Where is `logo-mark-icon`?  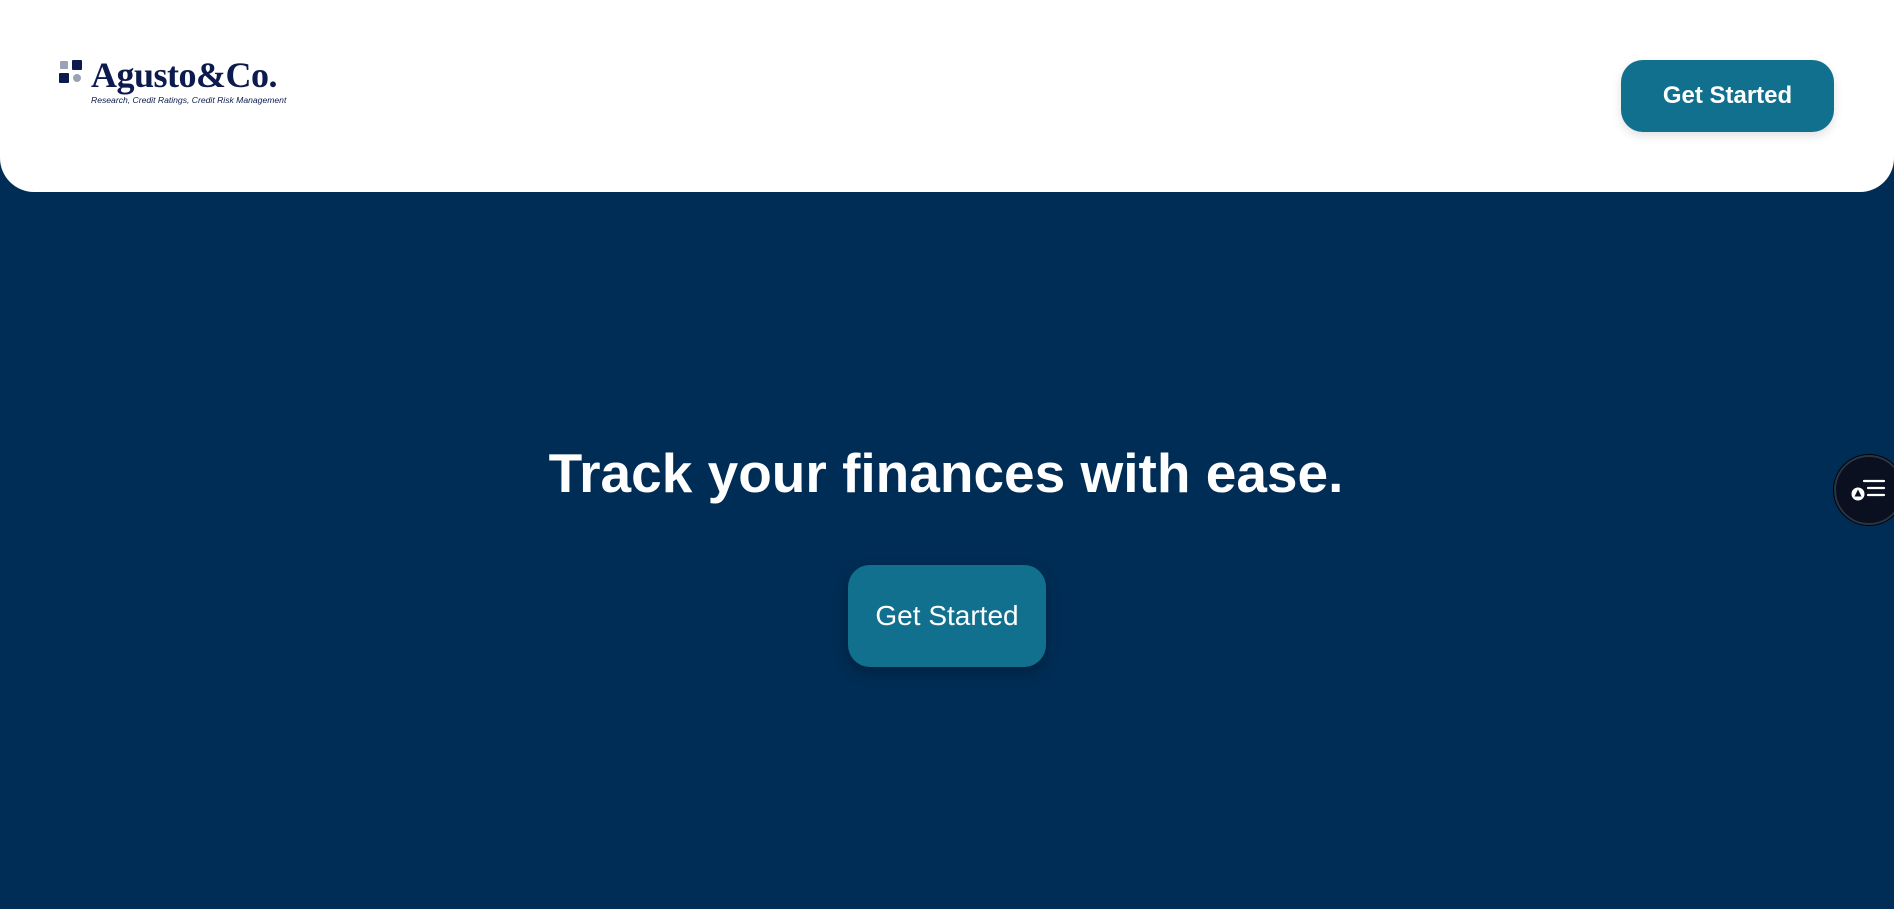 logo-mark-icon is located at coordinates (72, 73).